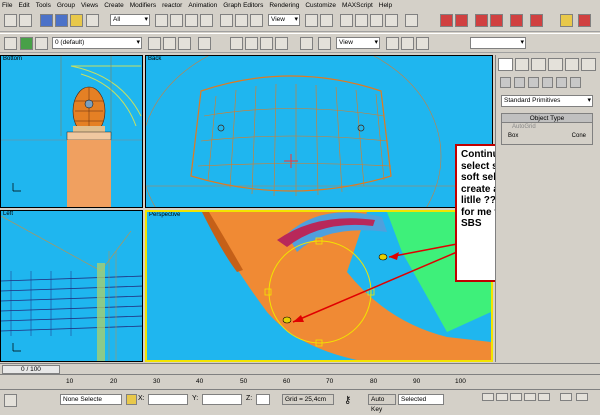 The image size is (600, 415). Describe the element at coordinates (76, 20) in the screenshot. I see `bind-space-warp-icon` at that location.